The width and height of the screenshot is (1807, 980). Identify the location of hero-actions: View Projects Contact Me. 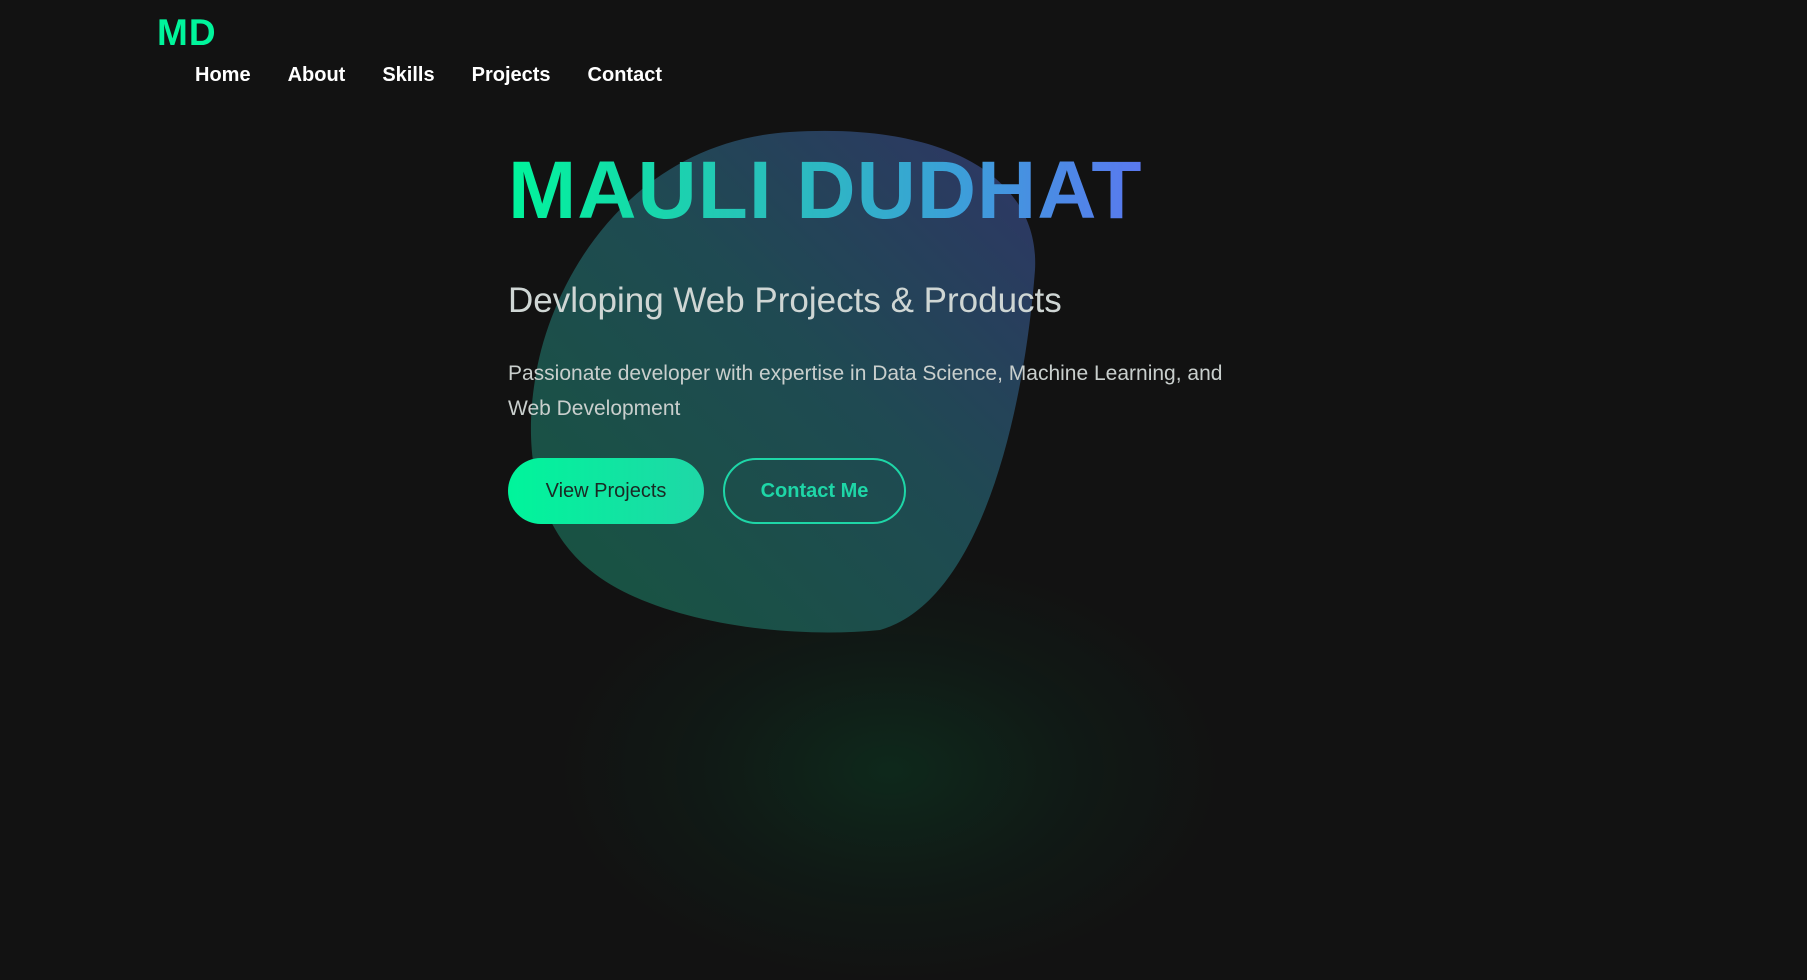
(707, 491).